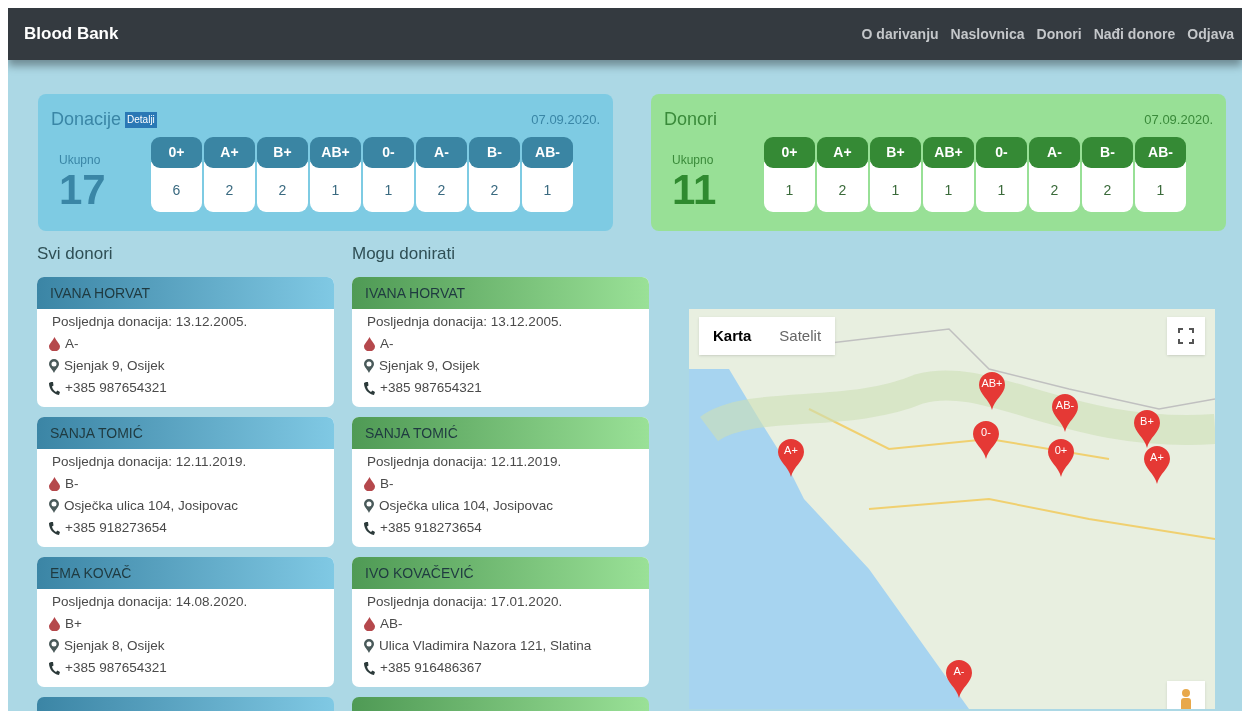 The height and width of the screenshot is (711, 1242). What do you see at coordinates (1186, 699) in the screenshot?
I see `person-icon` at bounding box center [1186, 699].